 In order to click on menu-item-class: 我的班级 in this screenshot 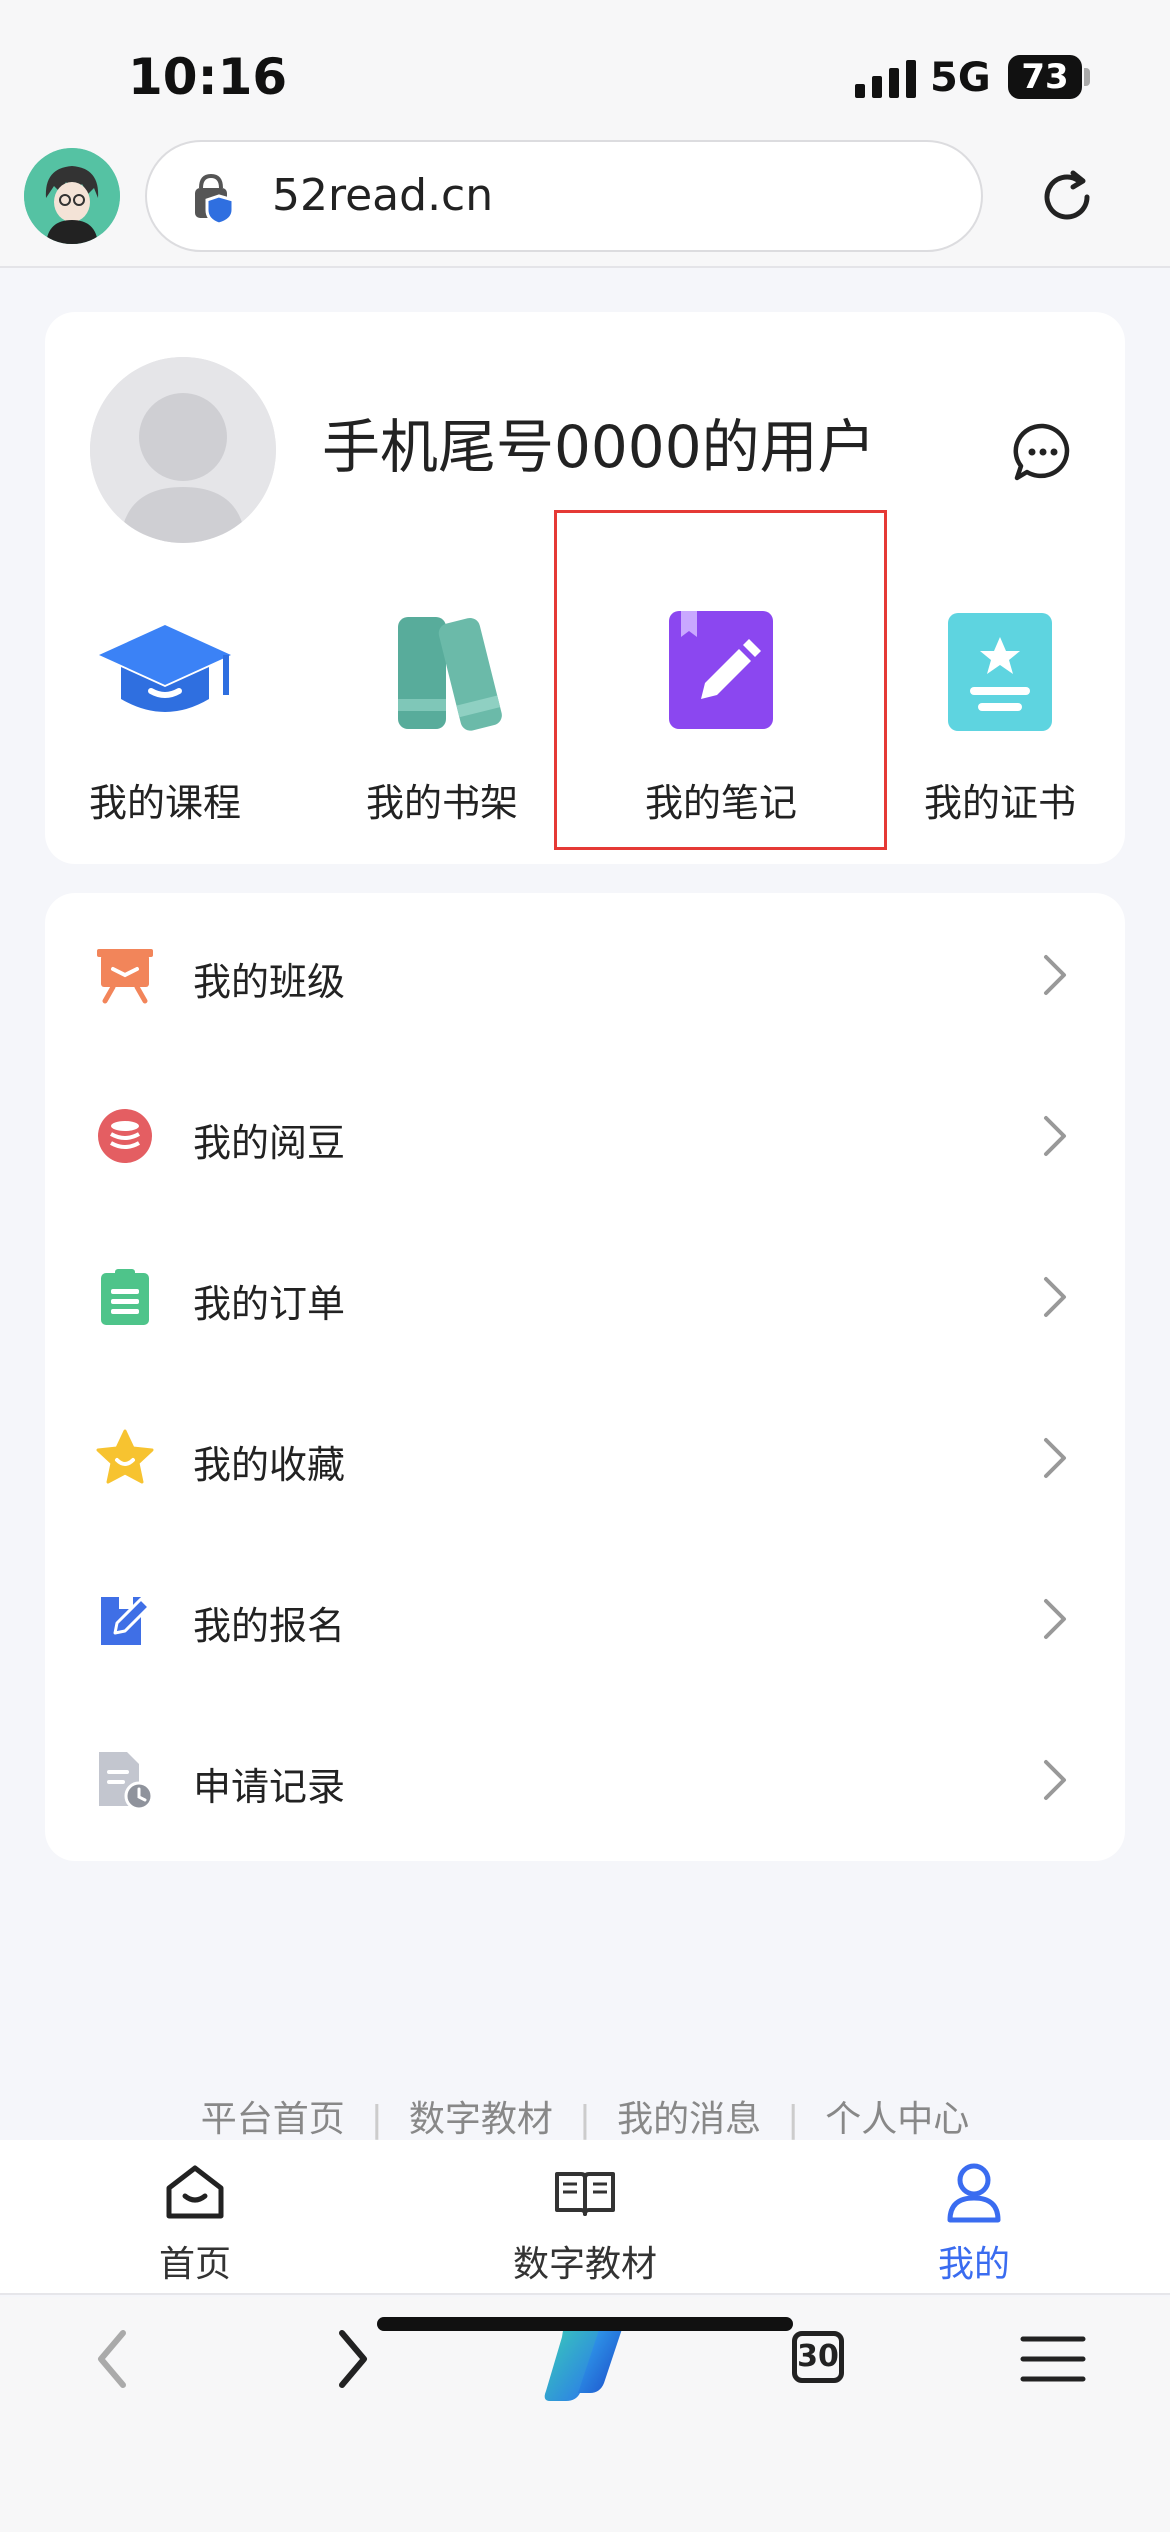, I will do `click(585, 973)`.